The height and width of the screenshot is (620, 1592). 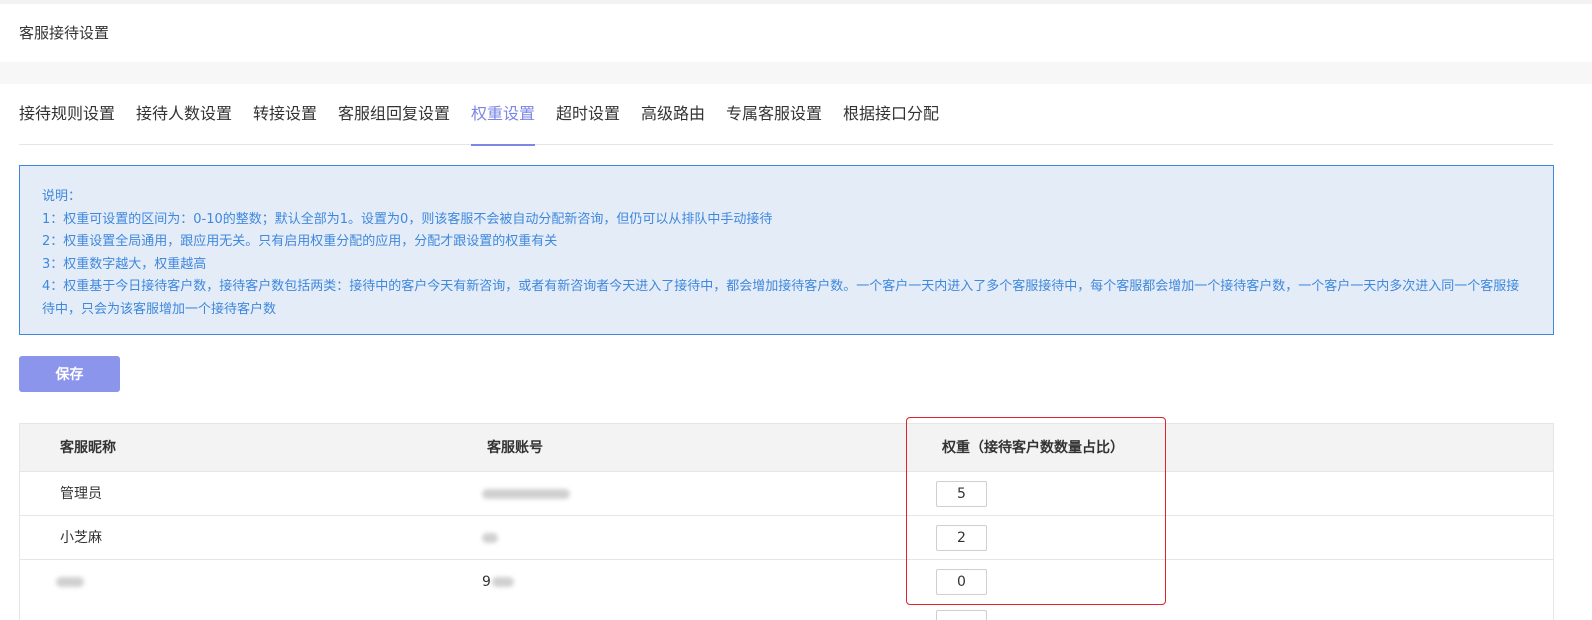 I want to click on tab-reception-rules: 接待规则设置, so click(x=67, y=124).